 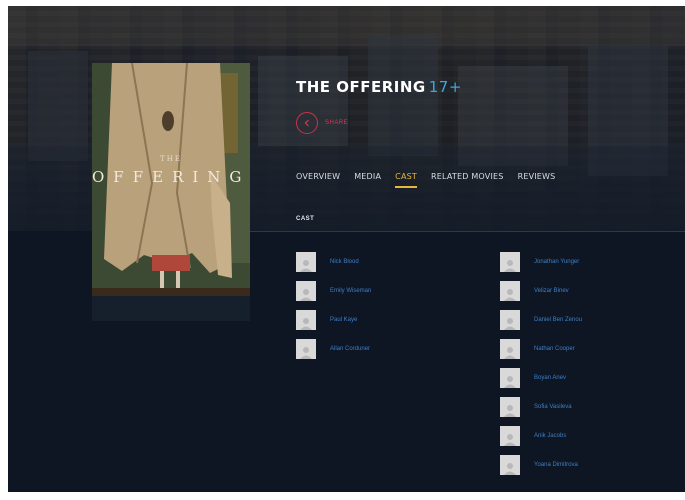 I want to click on movie-poster: THE OFFERING, so click(x=171, y=192).